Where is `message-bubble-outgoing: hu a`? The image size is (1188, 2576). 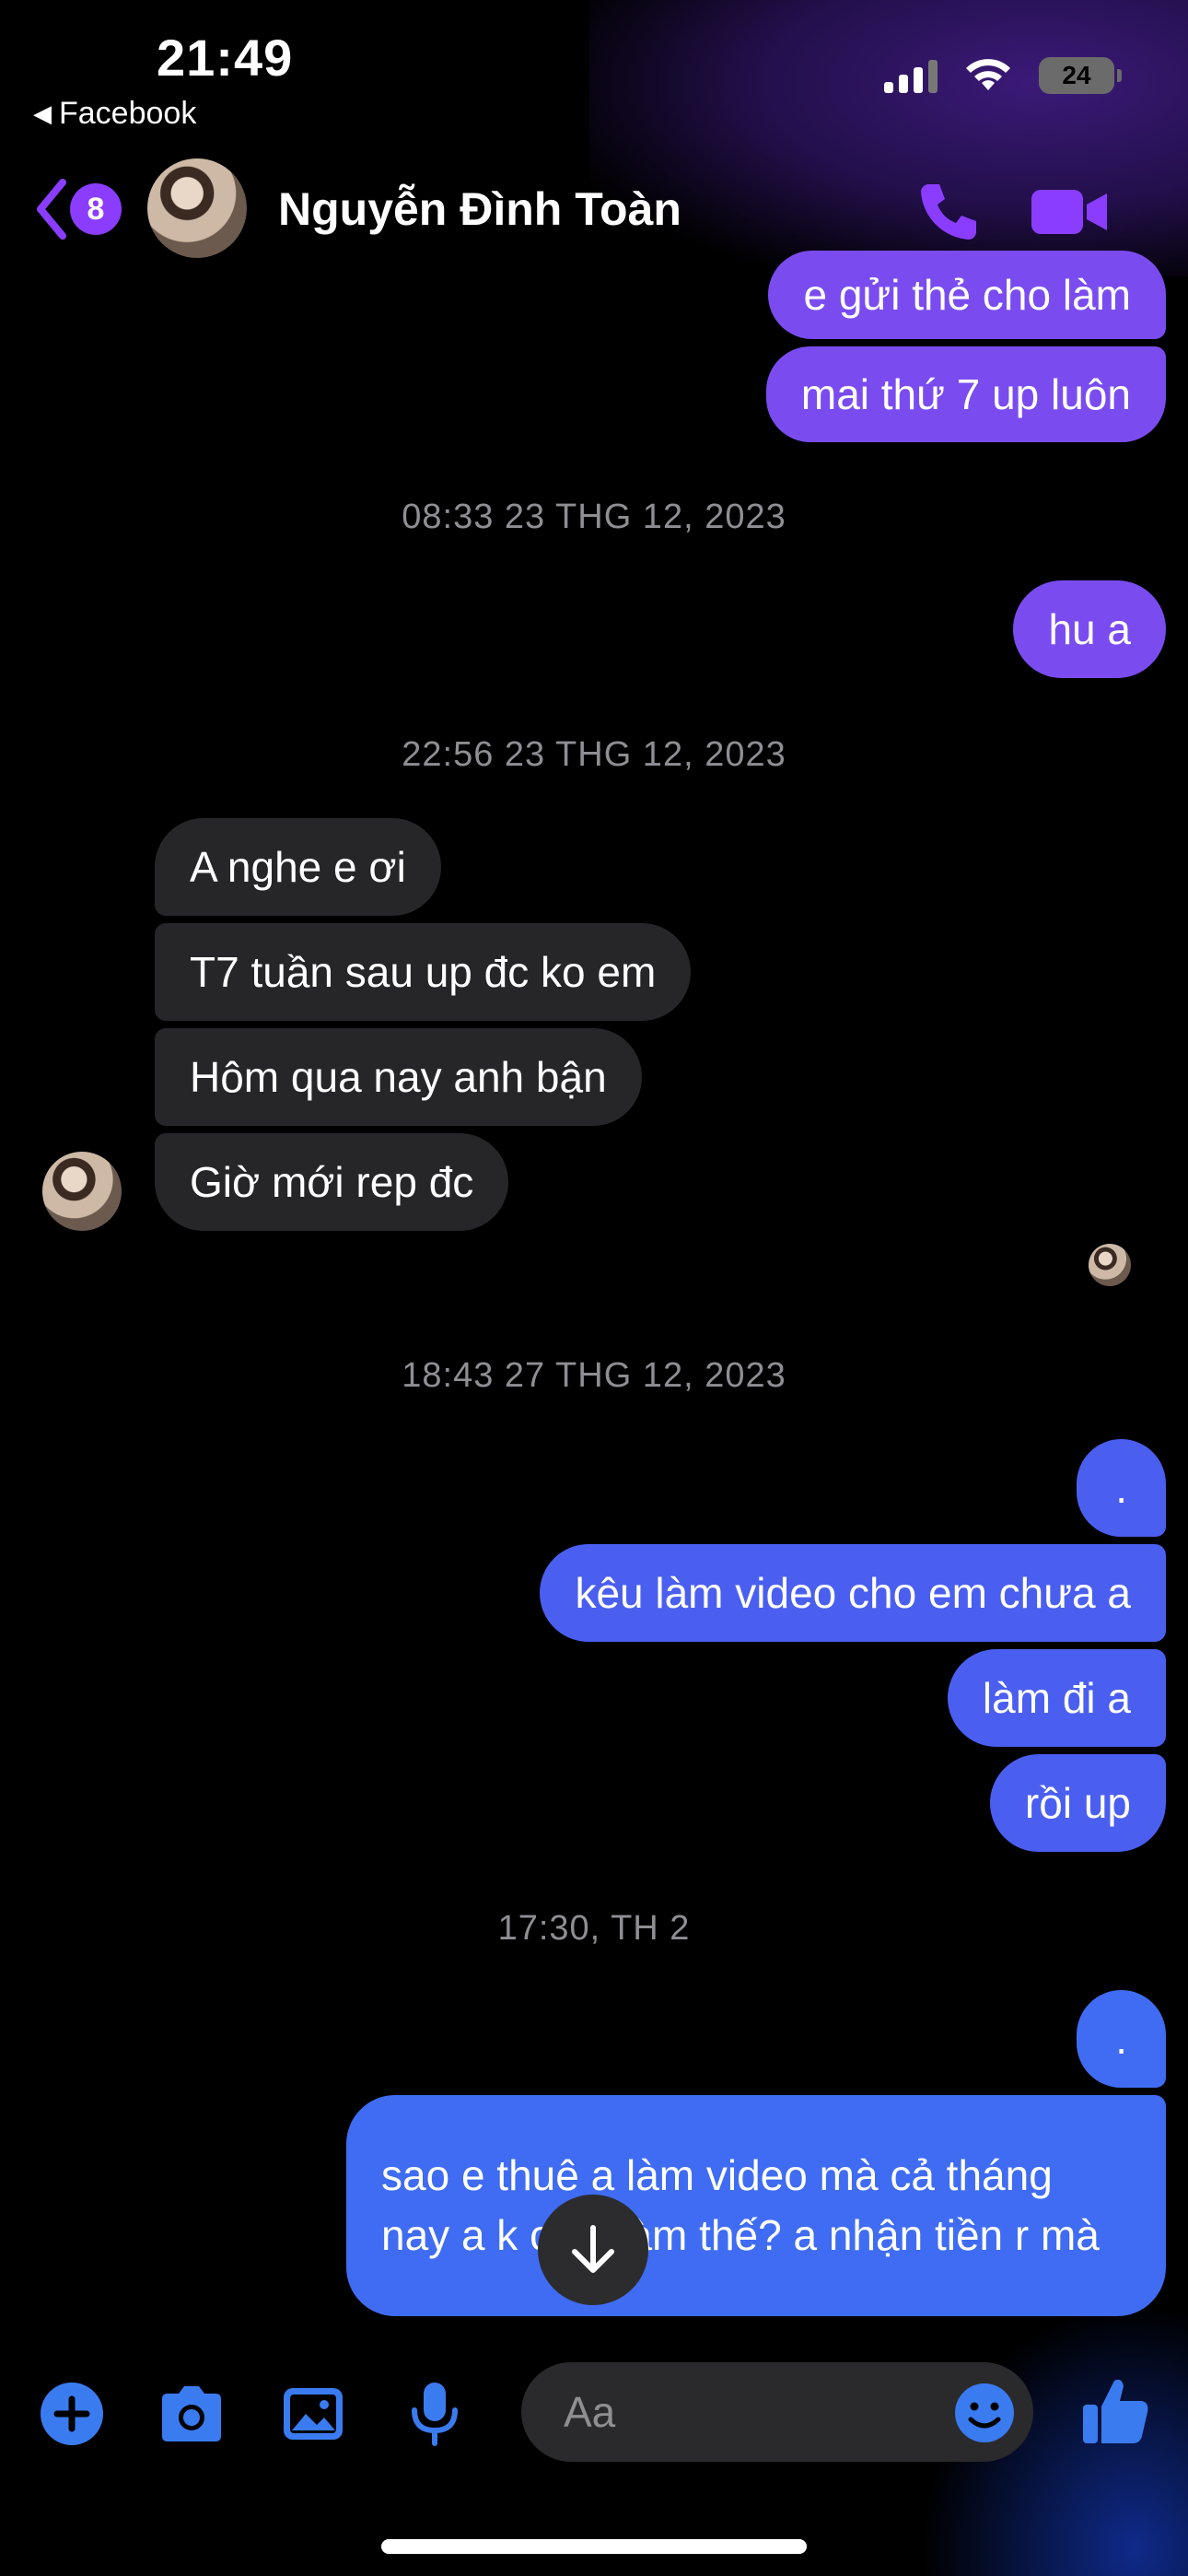 message-bubble-outgoing: hu a is located at coordinates (1089, 629).